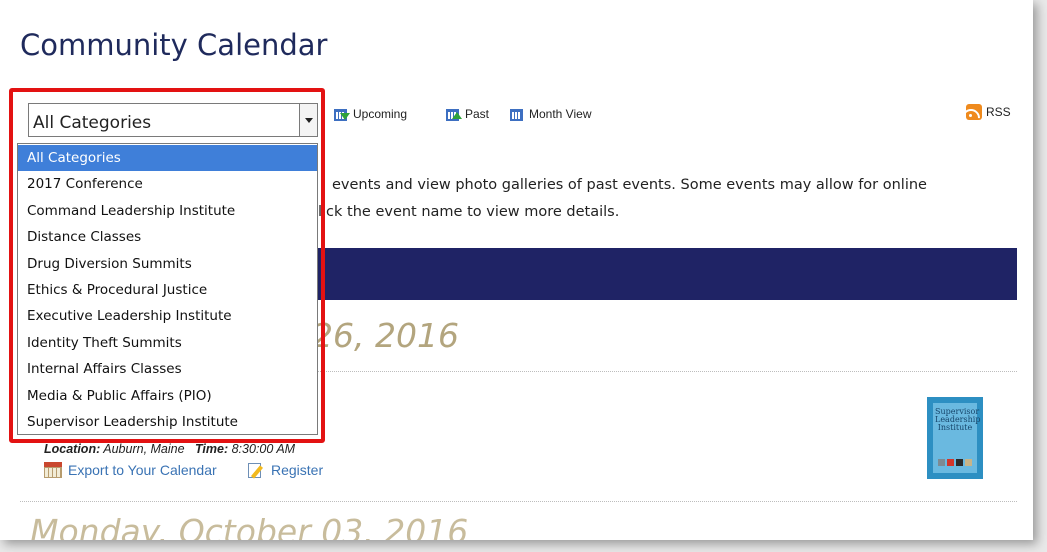 This screenshot has height=552, width=1047. Describe the element at coordinates (955, 438) in the screenshot. I see `supervisor-leadership-logo: Supervisor Leadership Institute` at that location.